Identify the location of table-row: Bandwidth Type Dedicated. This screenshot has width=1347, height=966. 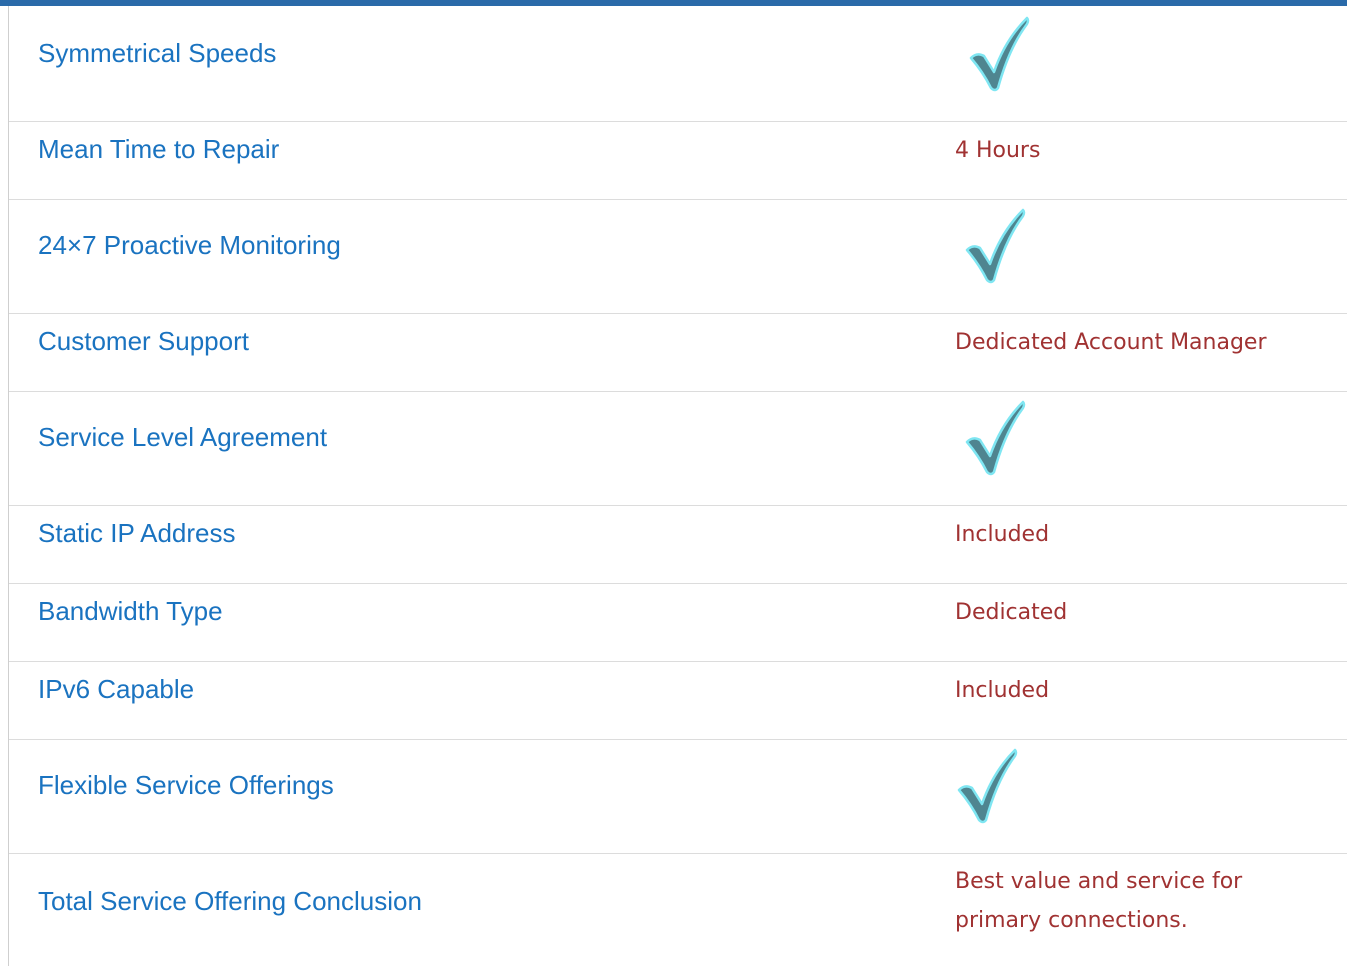
(678, 623).